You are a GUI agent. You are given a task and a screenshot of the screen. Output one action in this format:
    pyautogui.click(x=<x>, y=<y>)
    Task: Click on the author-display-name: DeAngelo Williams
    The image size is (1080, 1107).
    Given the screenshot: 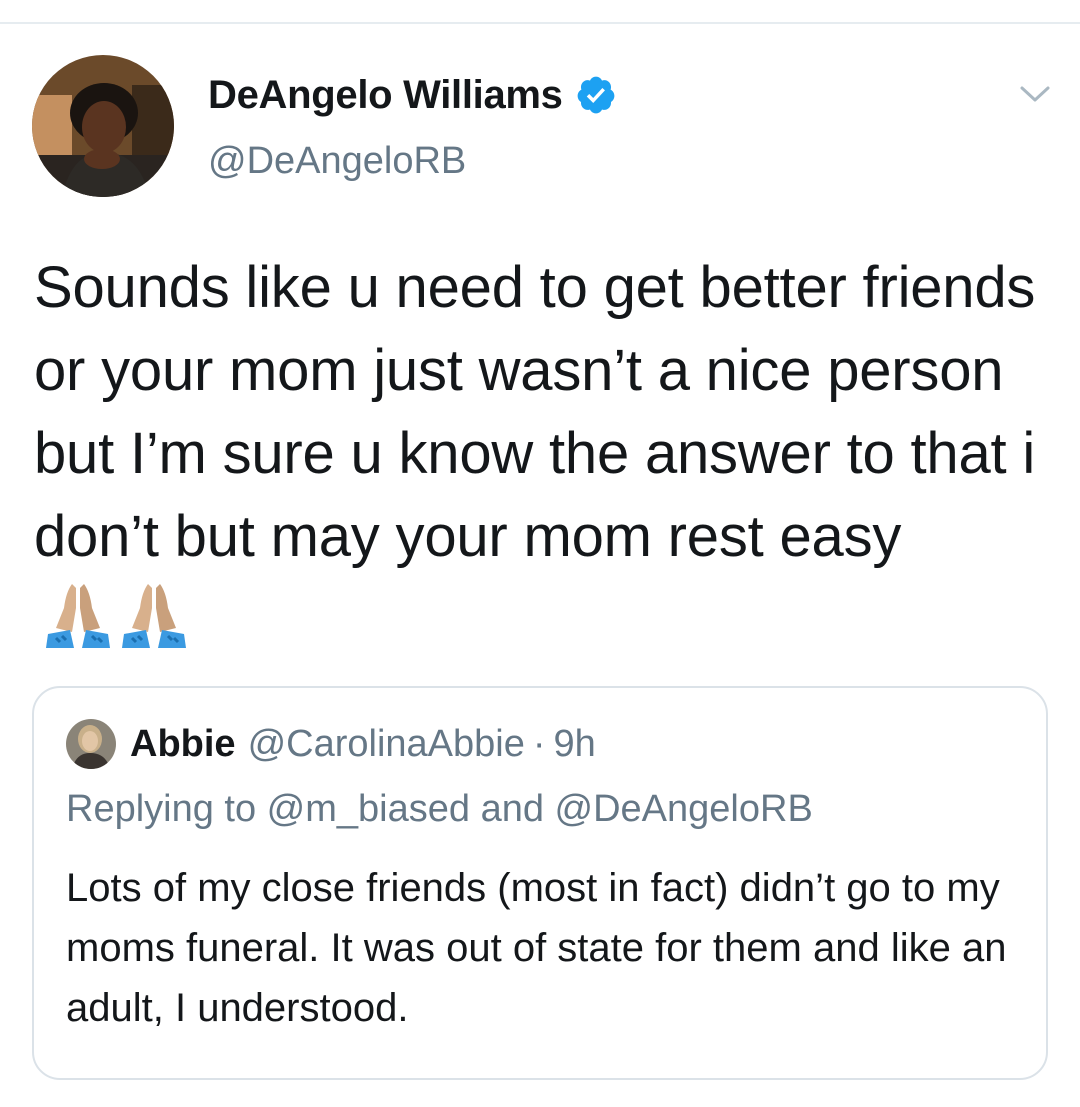 What is the action you would take?
    pyautogui.click(x=385, y=95)
    